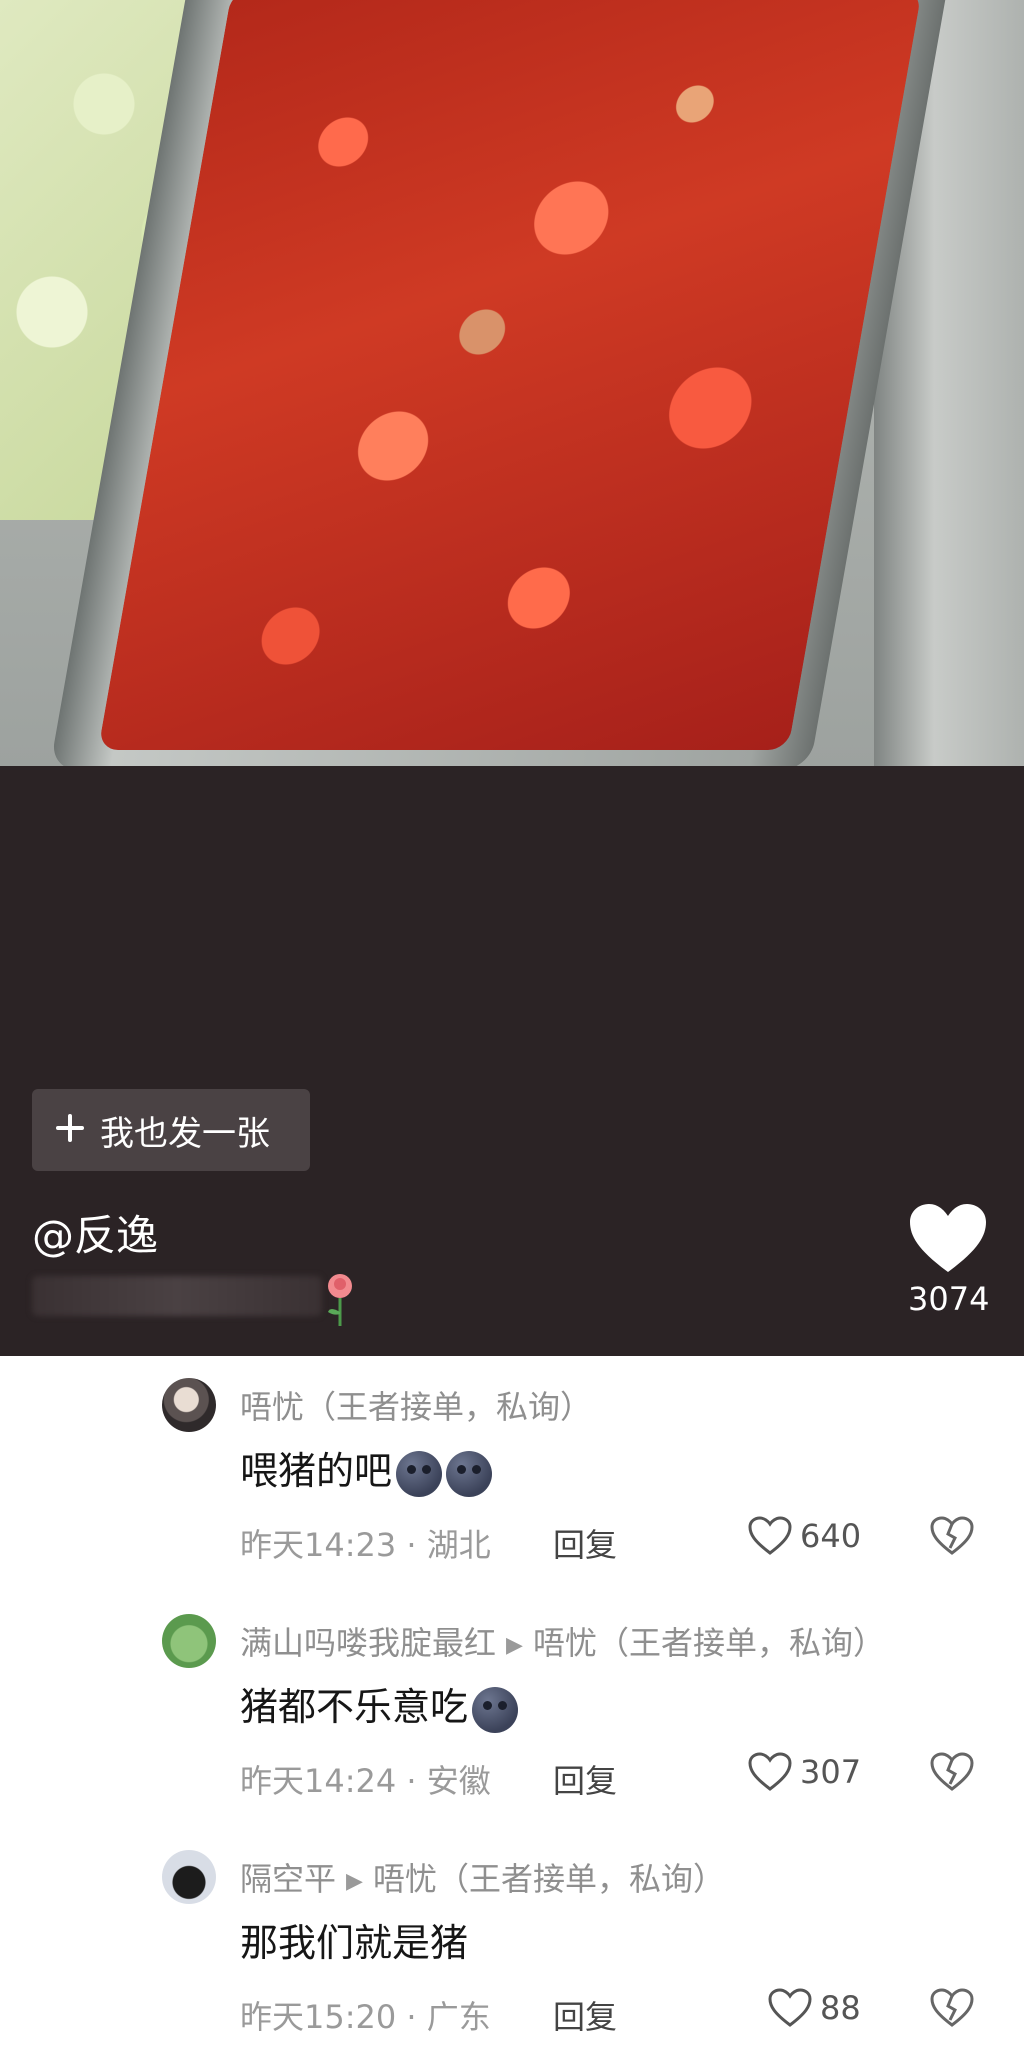 This screenshot has width=1024, height=2061. Describe the element at coordinates (365, 1545) in the screenshot. I see `comment-meta: 昨天14:23 · 湖北` at that location.